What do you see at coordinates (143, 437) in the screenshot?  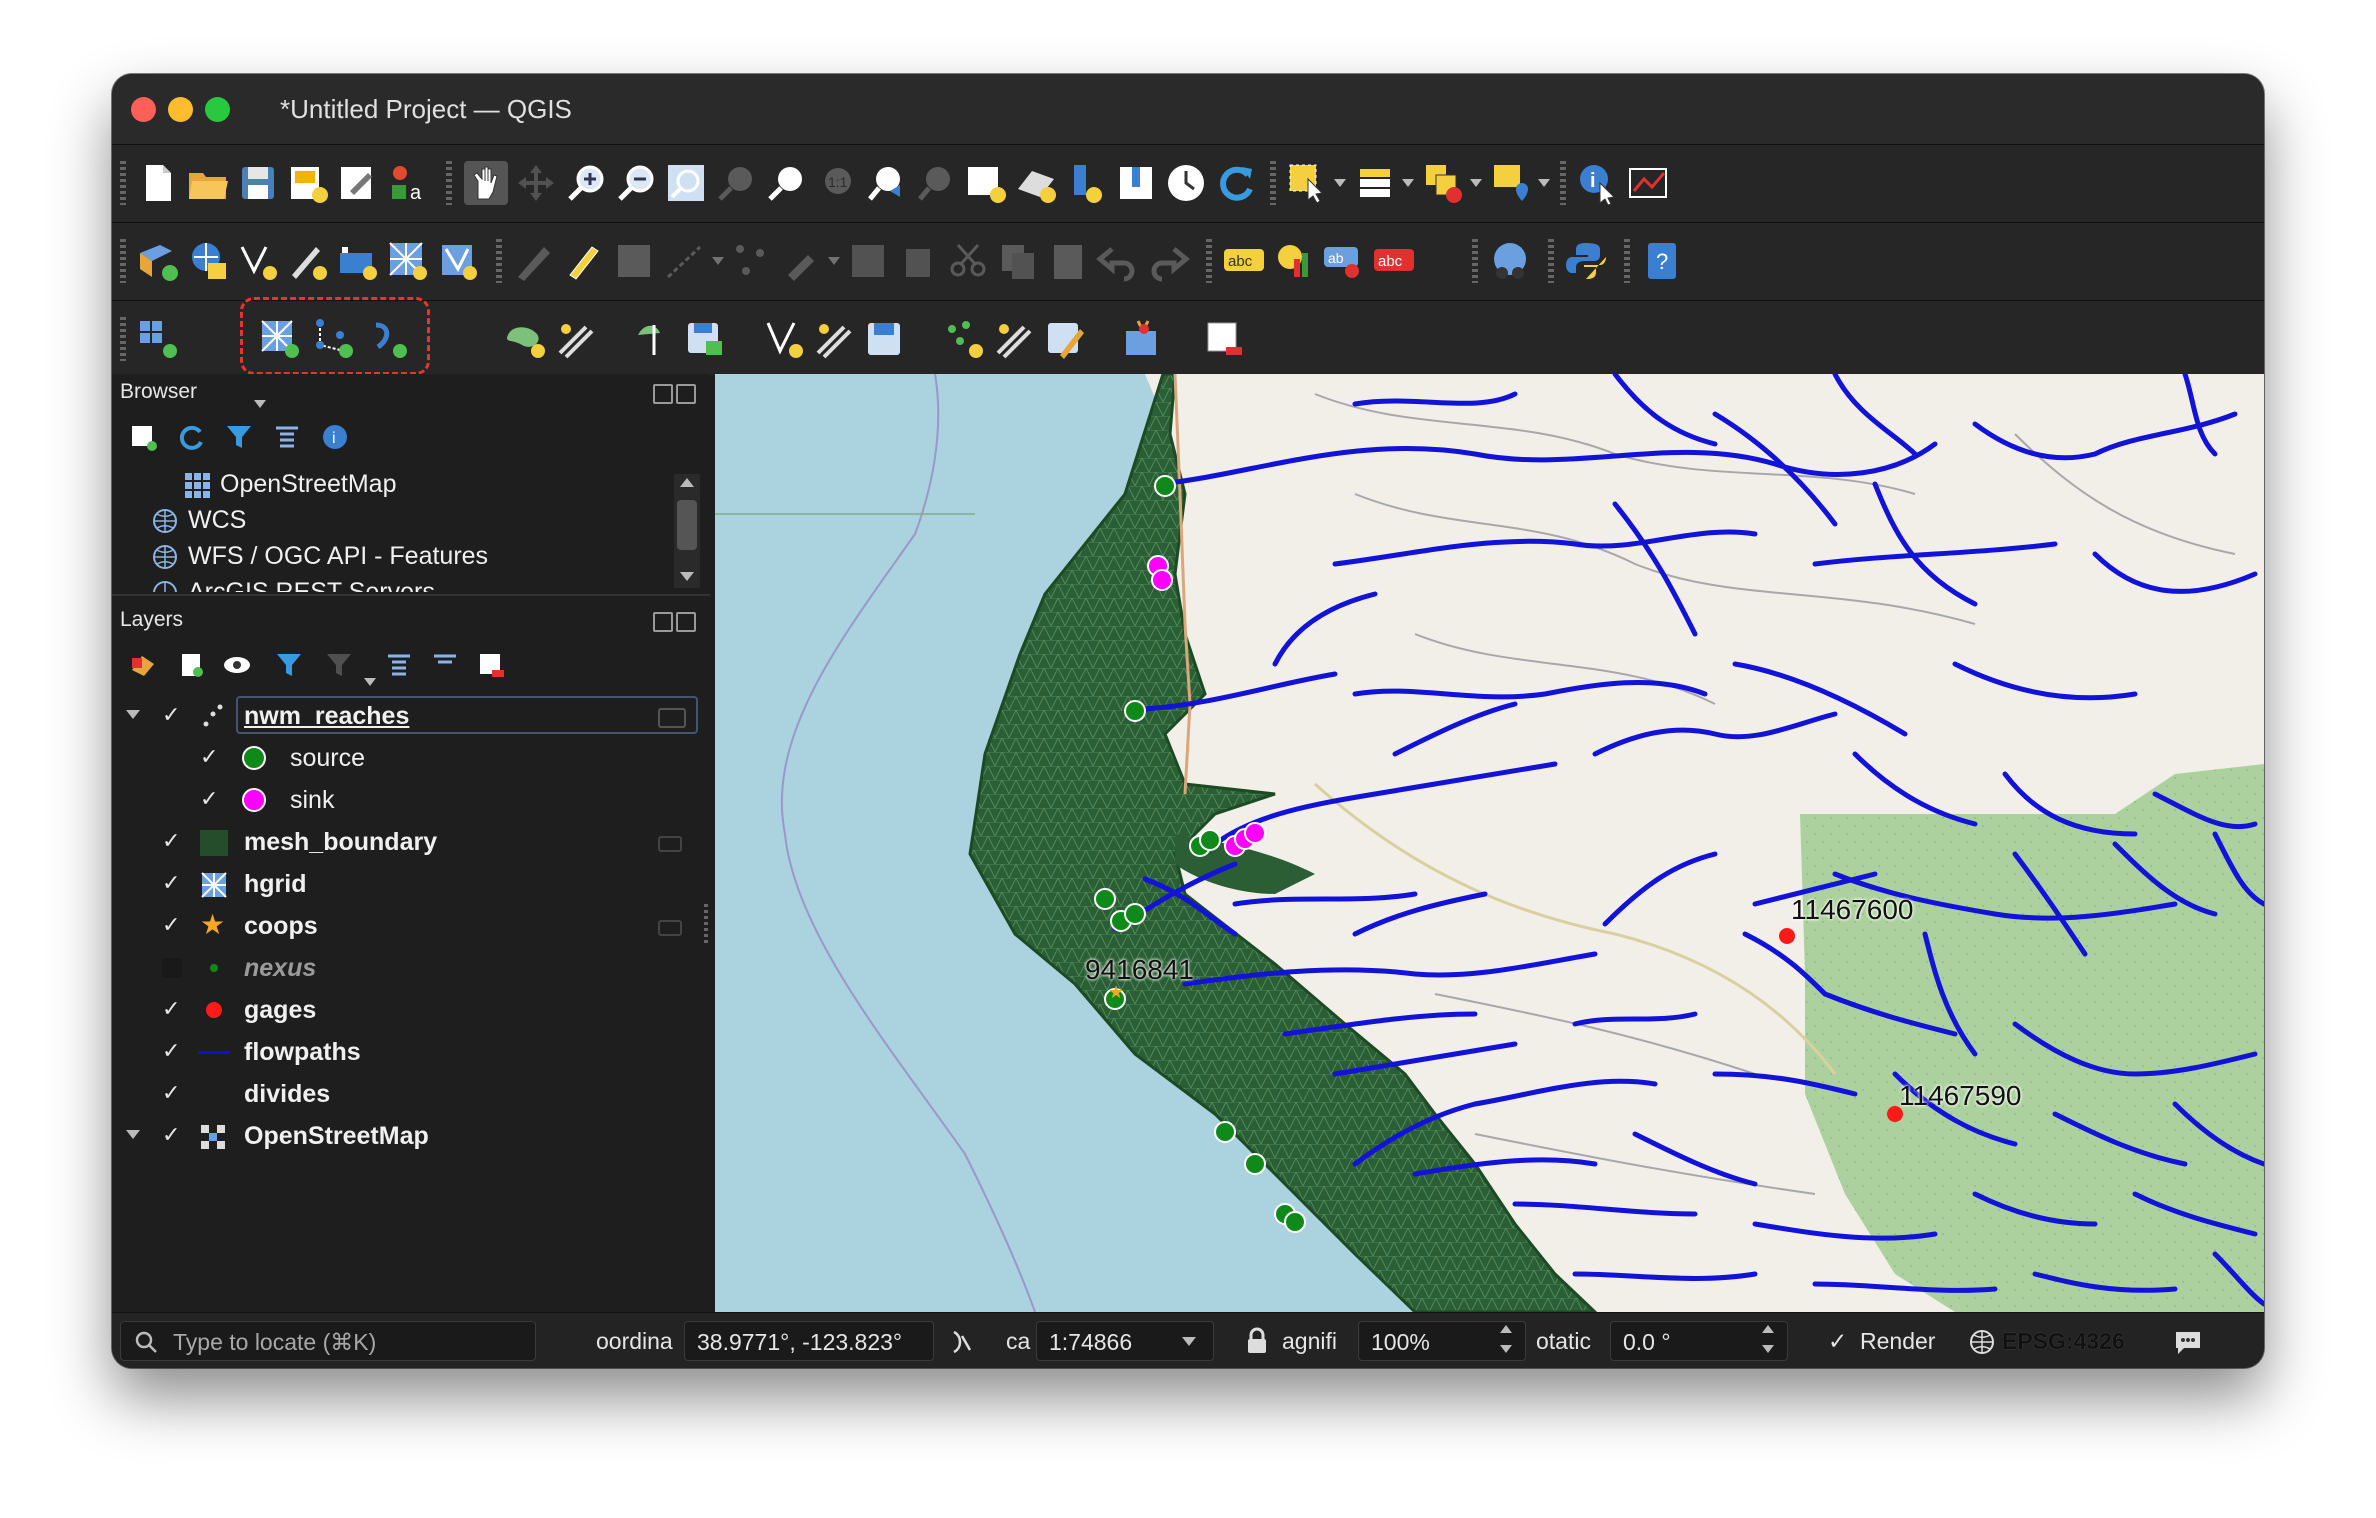 I see `add-selected-layers-icon` at bounding box center [143, 437].